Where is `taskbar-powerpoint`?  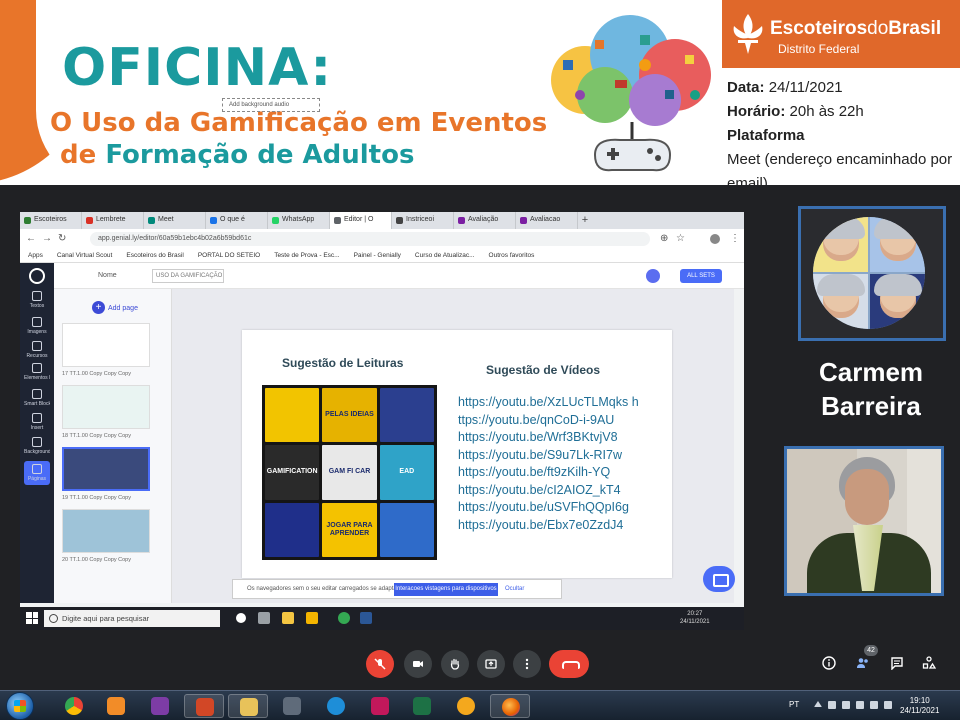 taskbar-powerpoint is located at coordinates (204, 706).